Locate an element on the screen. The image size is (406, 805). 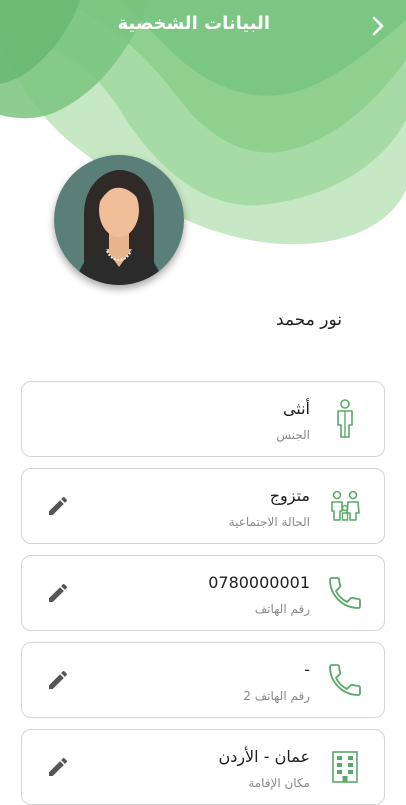
edit-residence-button is located at coordinates (58, 767).